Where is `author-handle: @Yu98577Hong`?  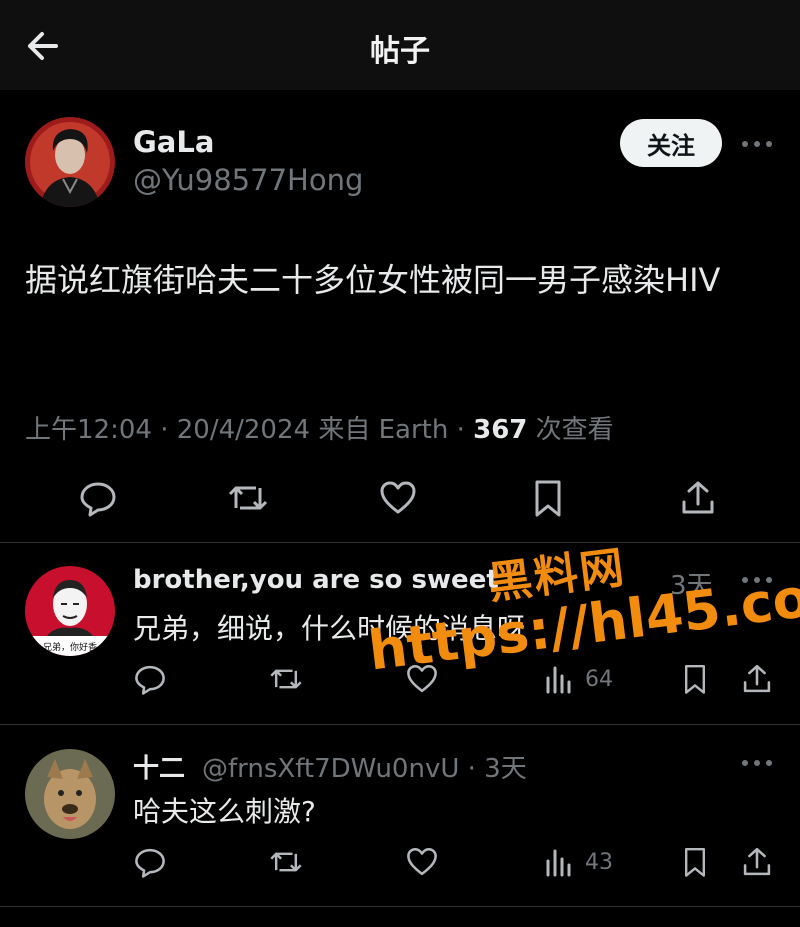
author-handle: @Yu98577Hong is located at coordinates (248, 180).